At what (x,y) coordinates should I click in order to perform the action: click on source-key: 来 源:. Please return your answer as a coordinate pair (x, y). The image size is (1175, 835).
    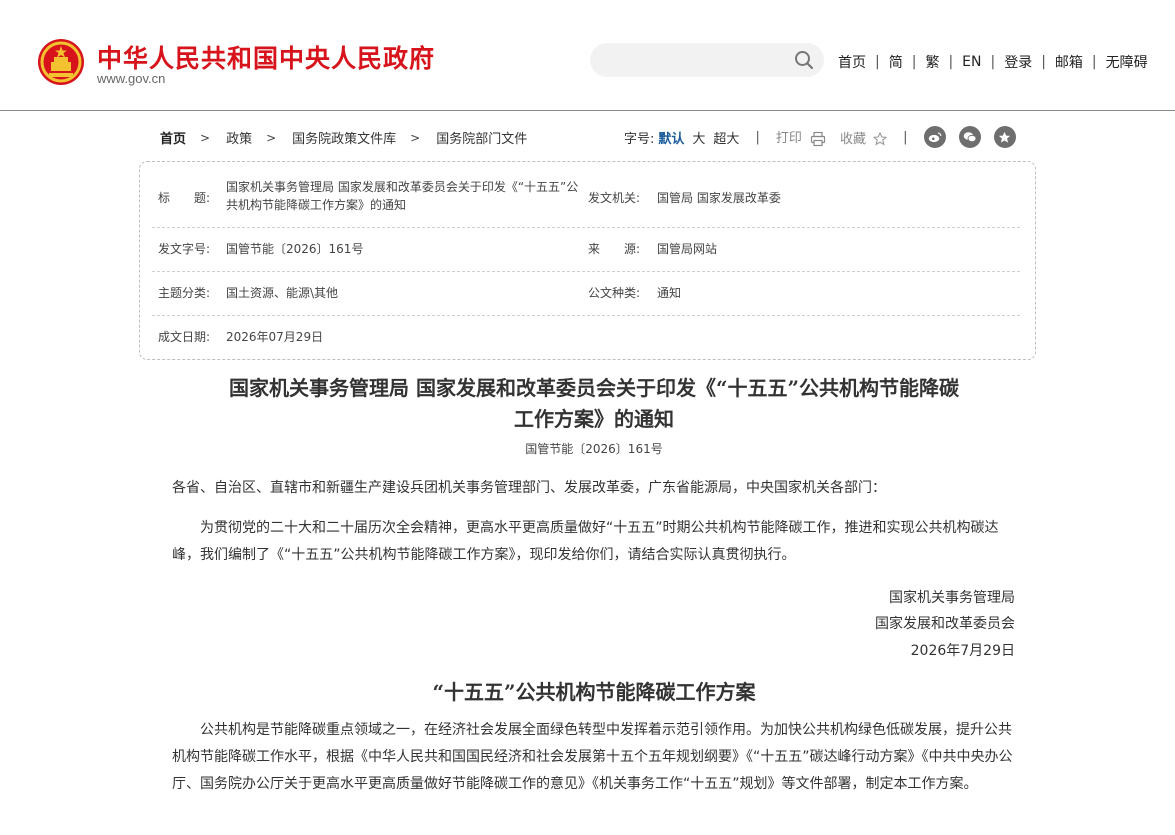
    Looking at the image, I should click on (614, 249).